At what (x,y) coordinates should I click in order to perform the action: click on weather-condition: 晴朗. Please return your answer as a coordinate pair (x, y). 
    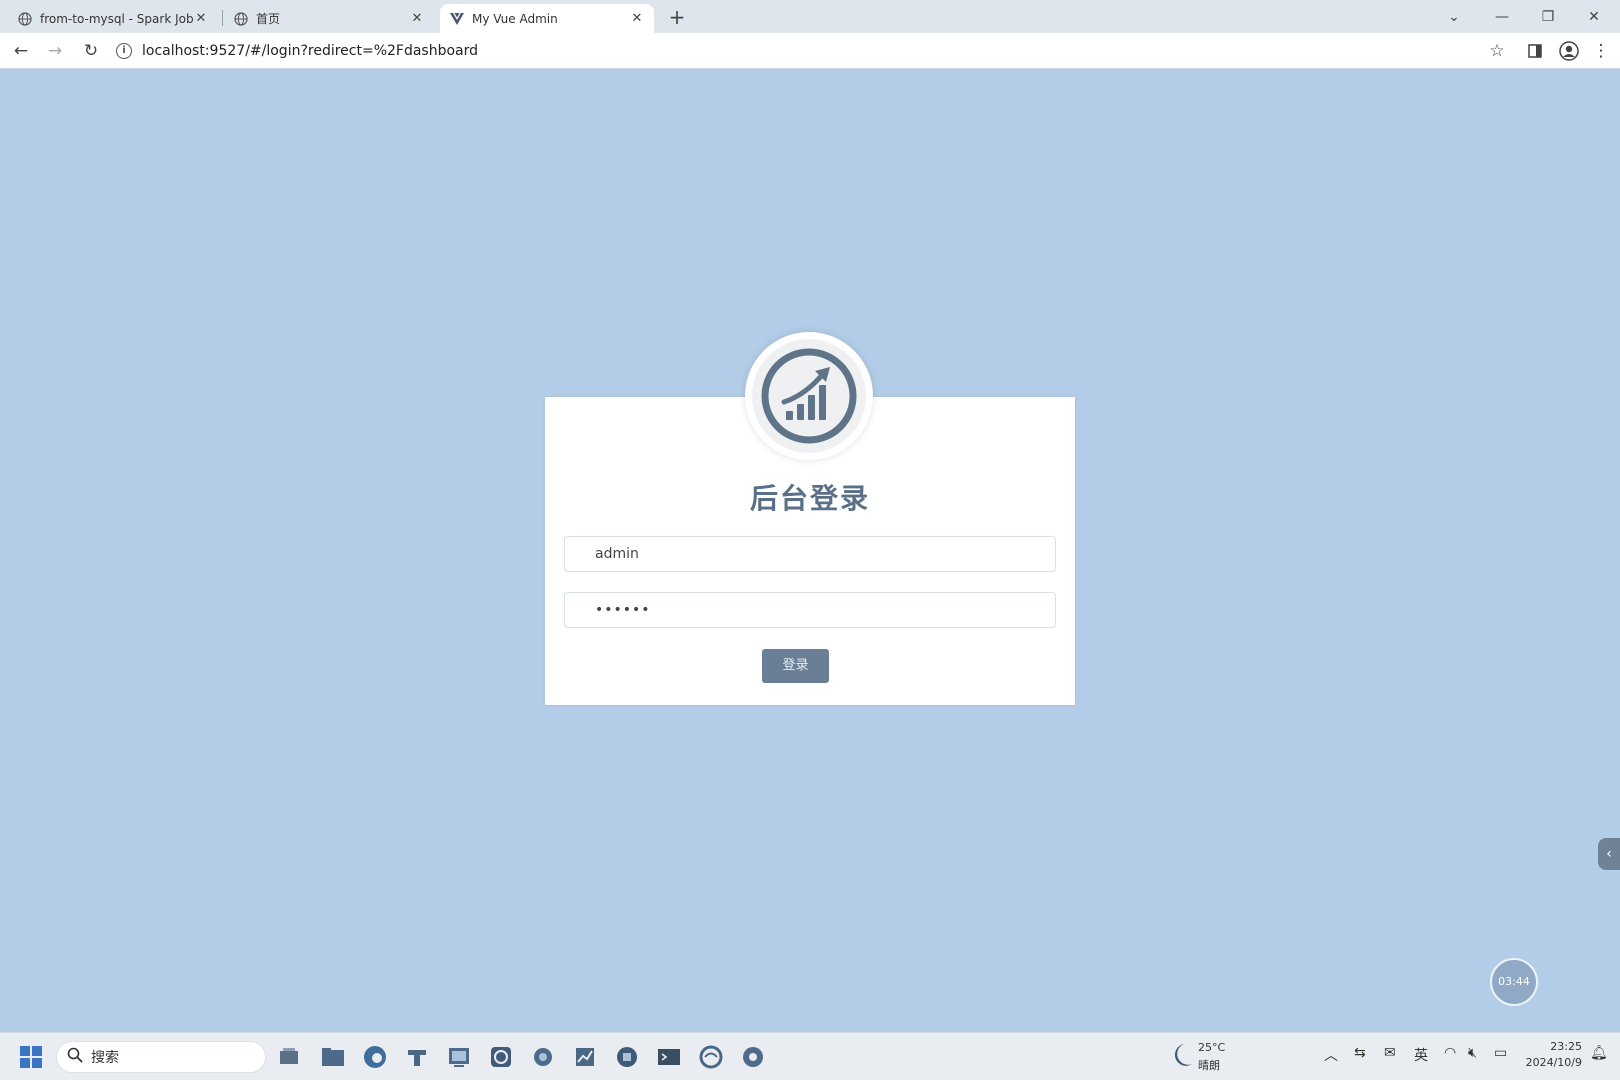
    Looking at the image, I should click on (1209, 1065).